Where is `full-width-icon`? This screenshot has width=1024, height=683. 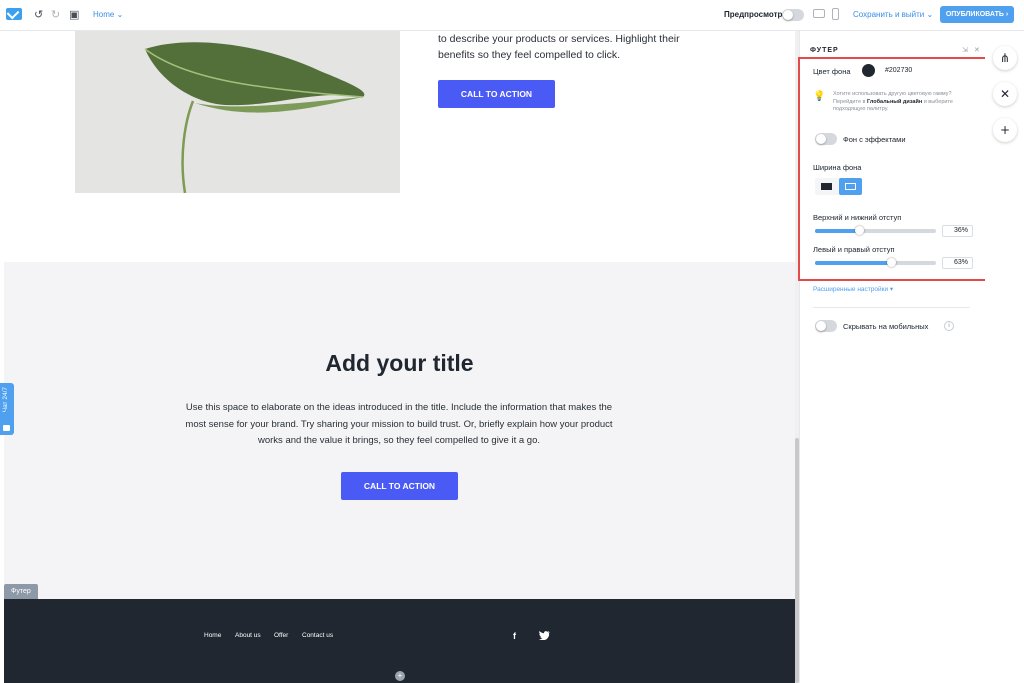 full-width-icon is located at coordinates (850, 186).